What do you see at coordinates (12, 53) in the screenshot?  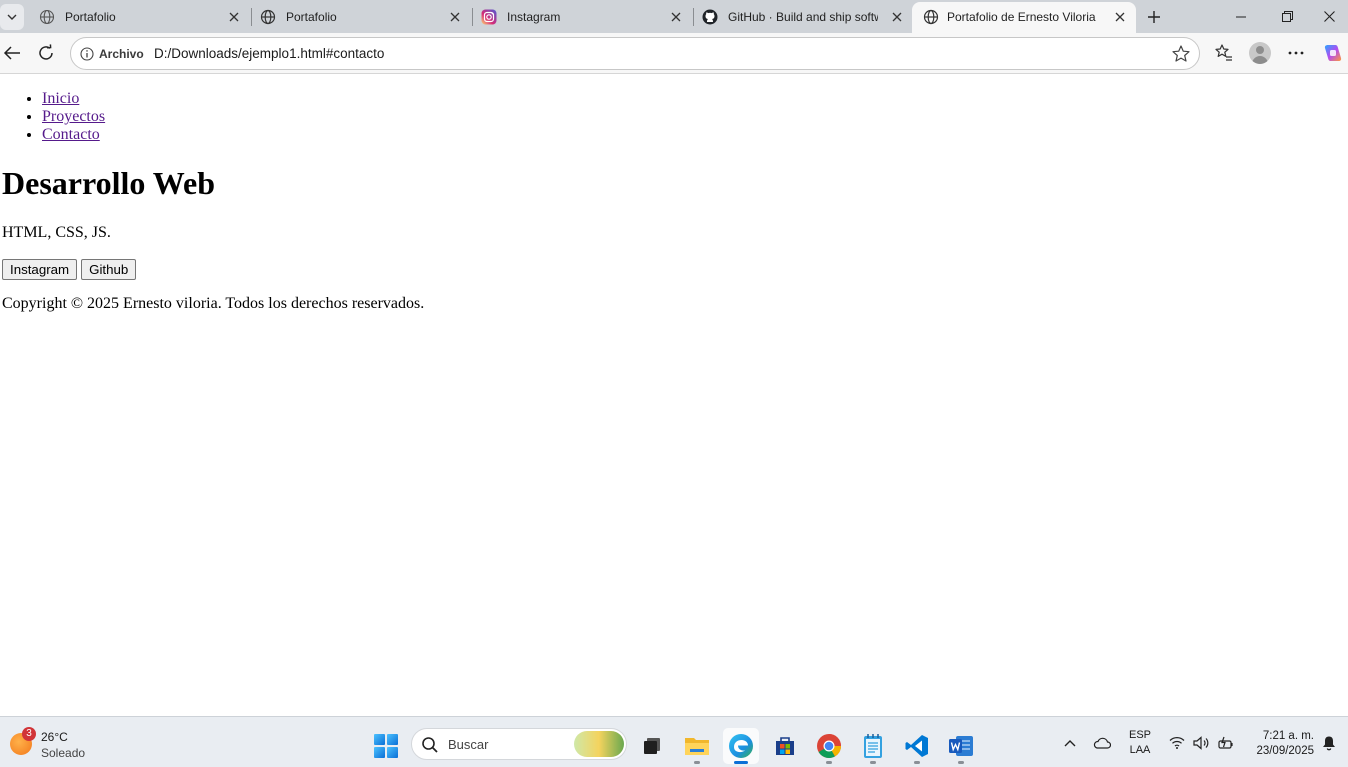 I see `back-button` at bounding box center [12, 53].